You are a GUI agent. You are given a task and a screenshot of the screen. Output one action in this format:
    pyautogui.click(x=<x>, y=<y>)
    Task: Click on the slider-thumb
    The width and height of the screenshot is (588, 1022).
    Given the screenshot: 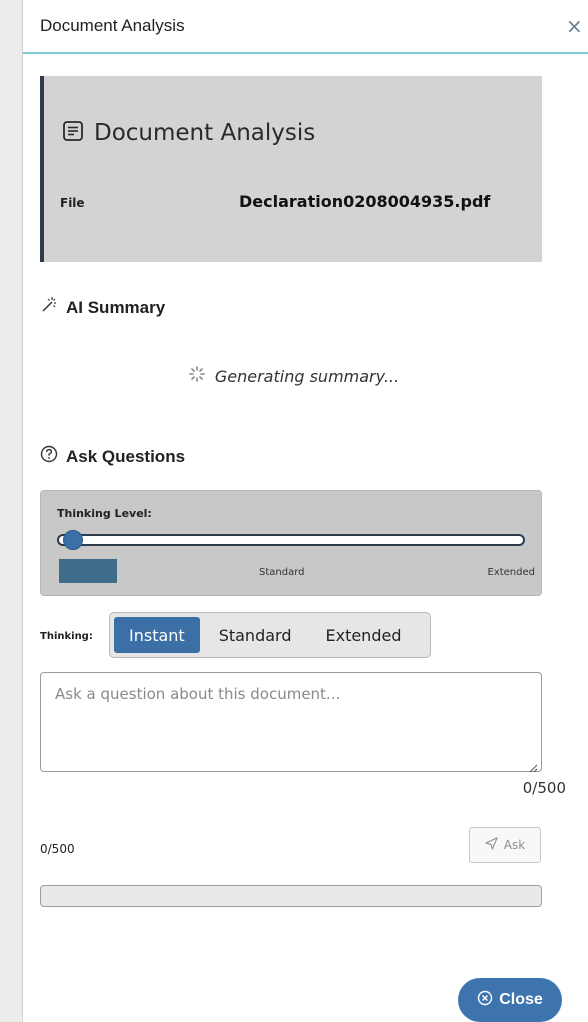 What is the action you would take?
    pyautogui.click(x=73, y=540)
    